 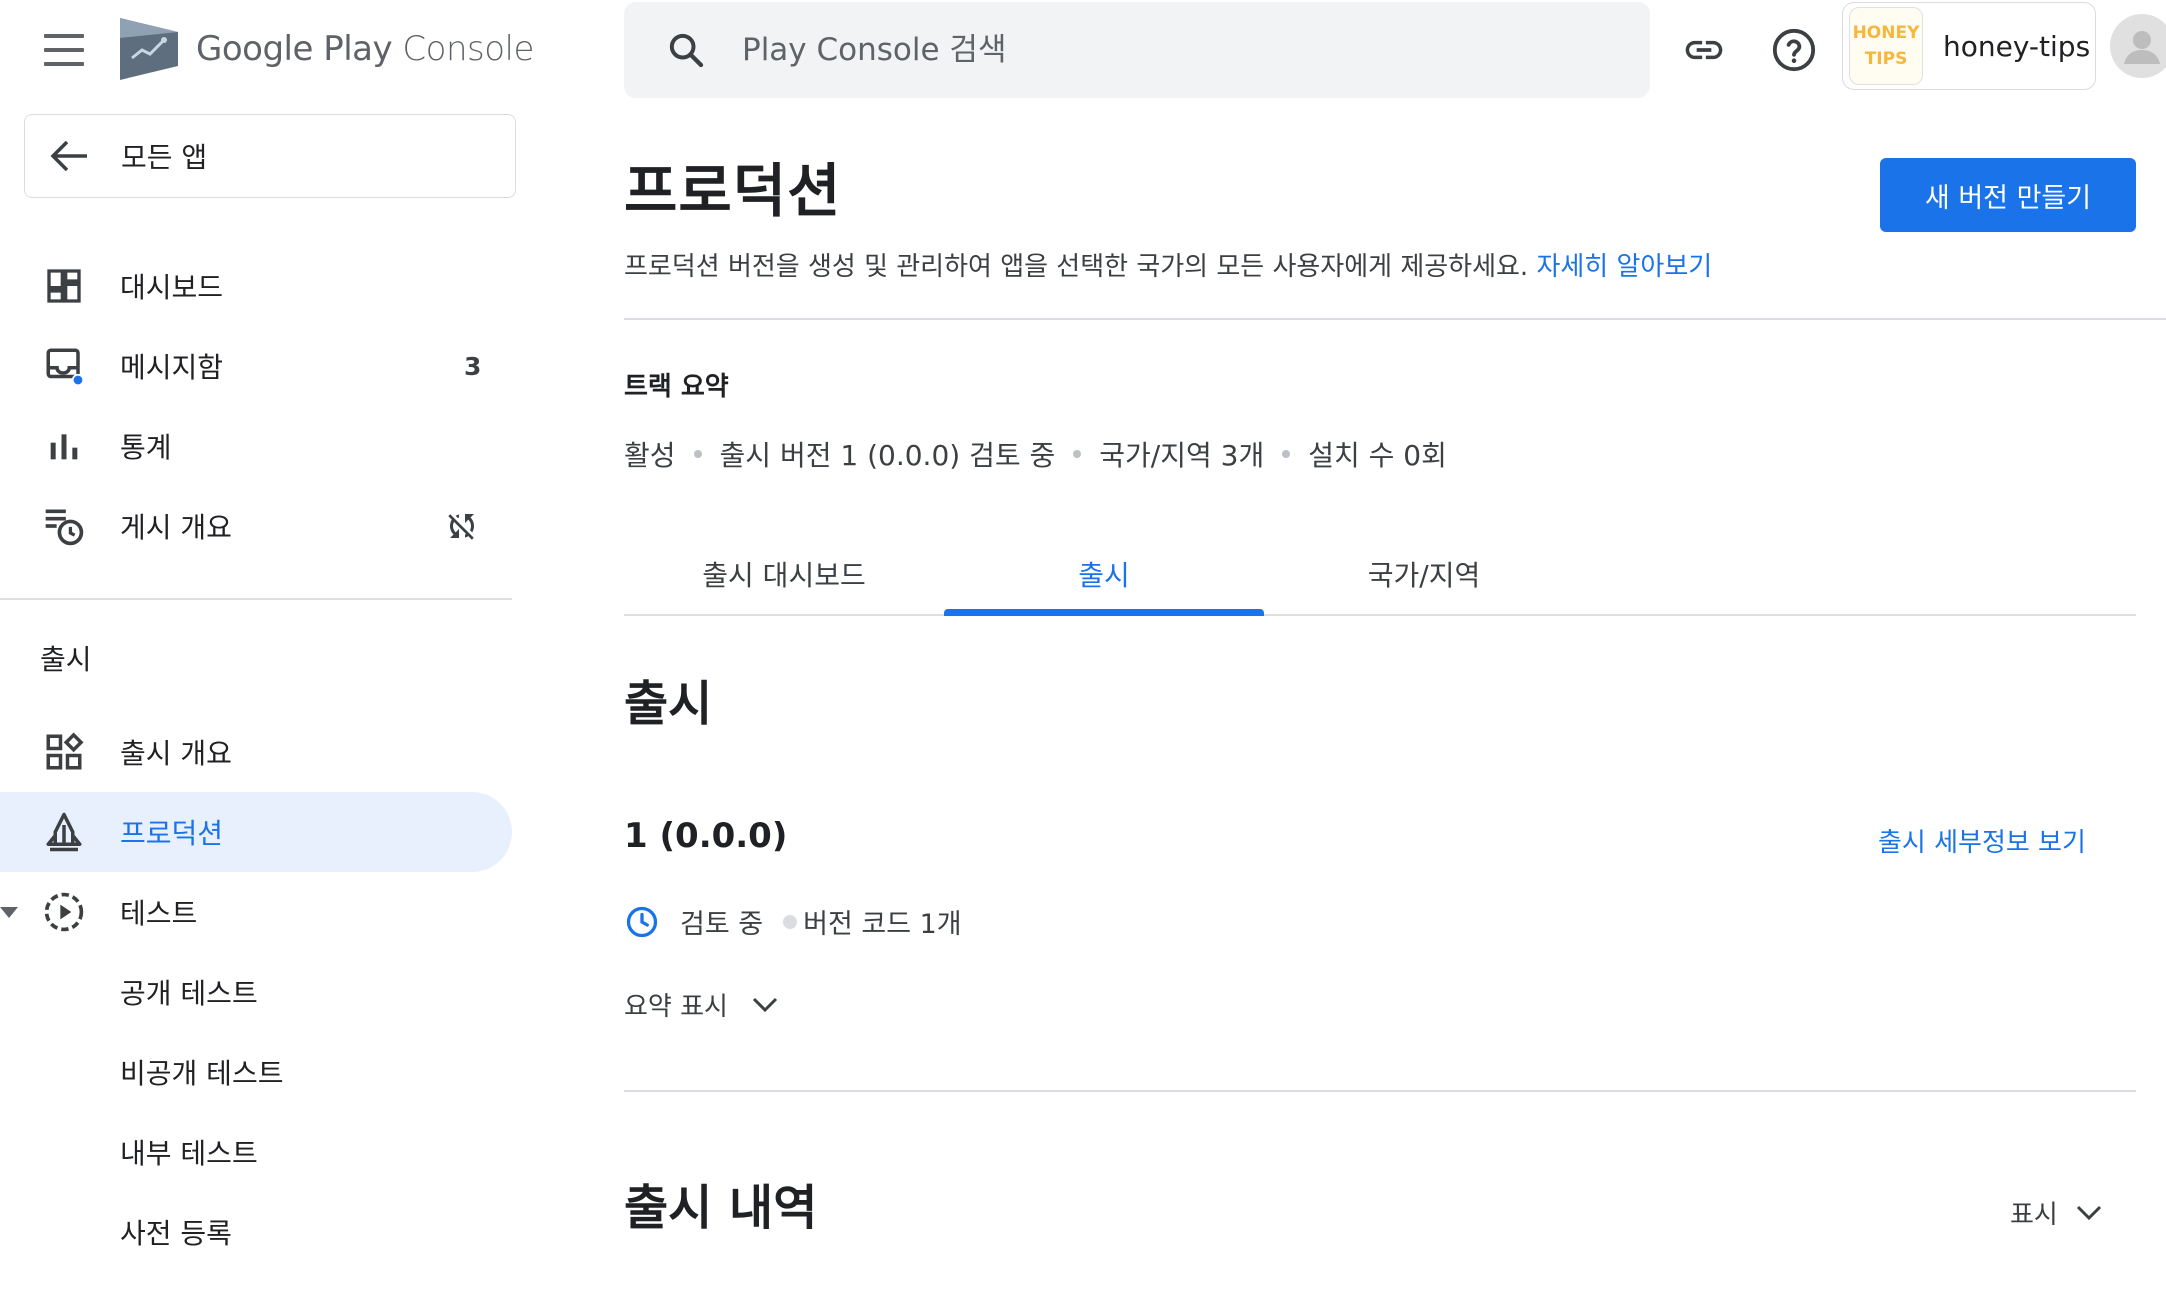 What do you see at coordinates (256, 526) in the screenshot?
I see `sidebar-item-publishing-overview: 게시 개요` at bounding box center [256, 526].